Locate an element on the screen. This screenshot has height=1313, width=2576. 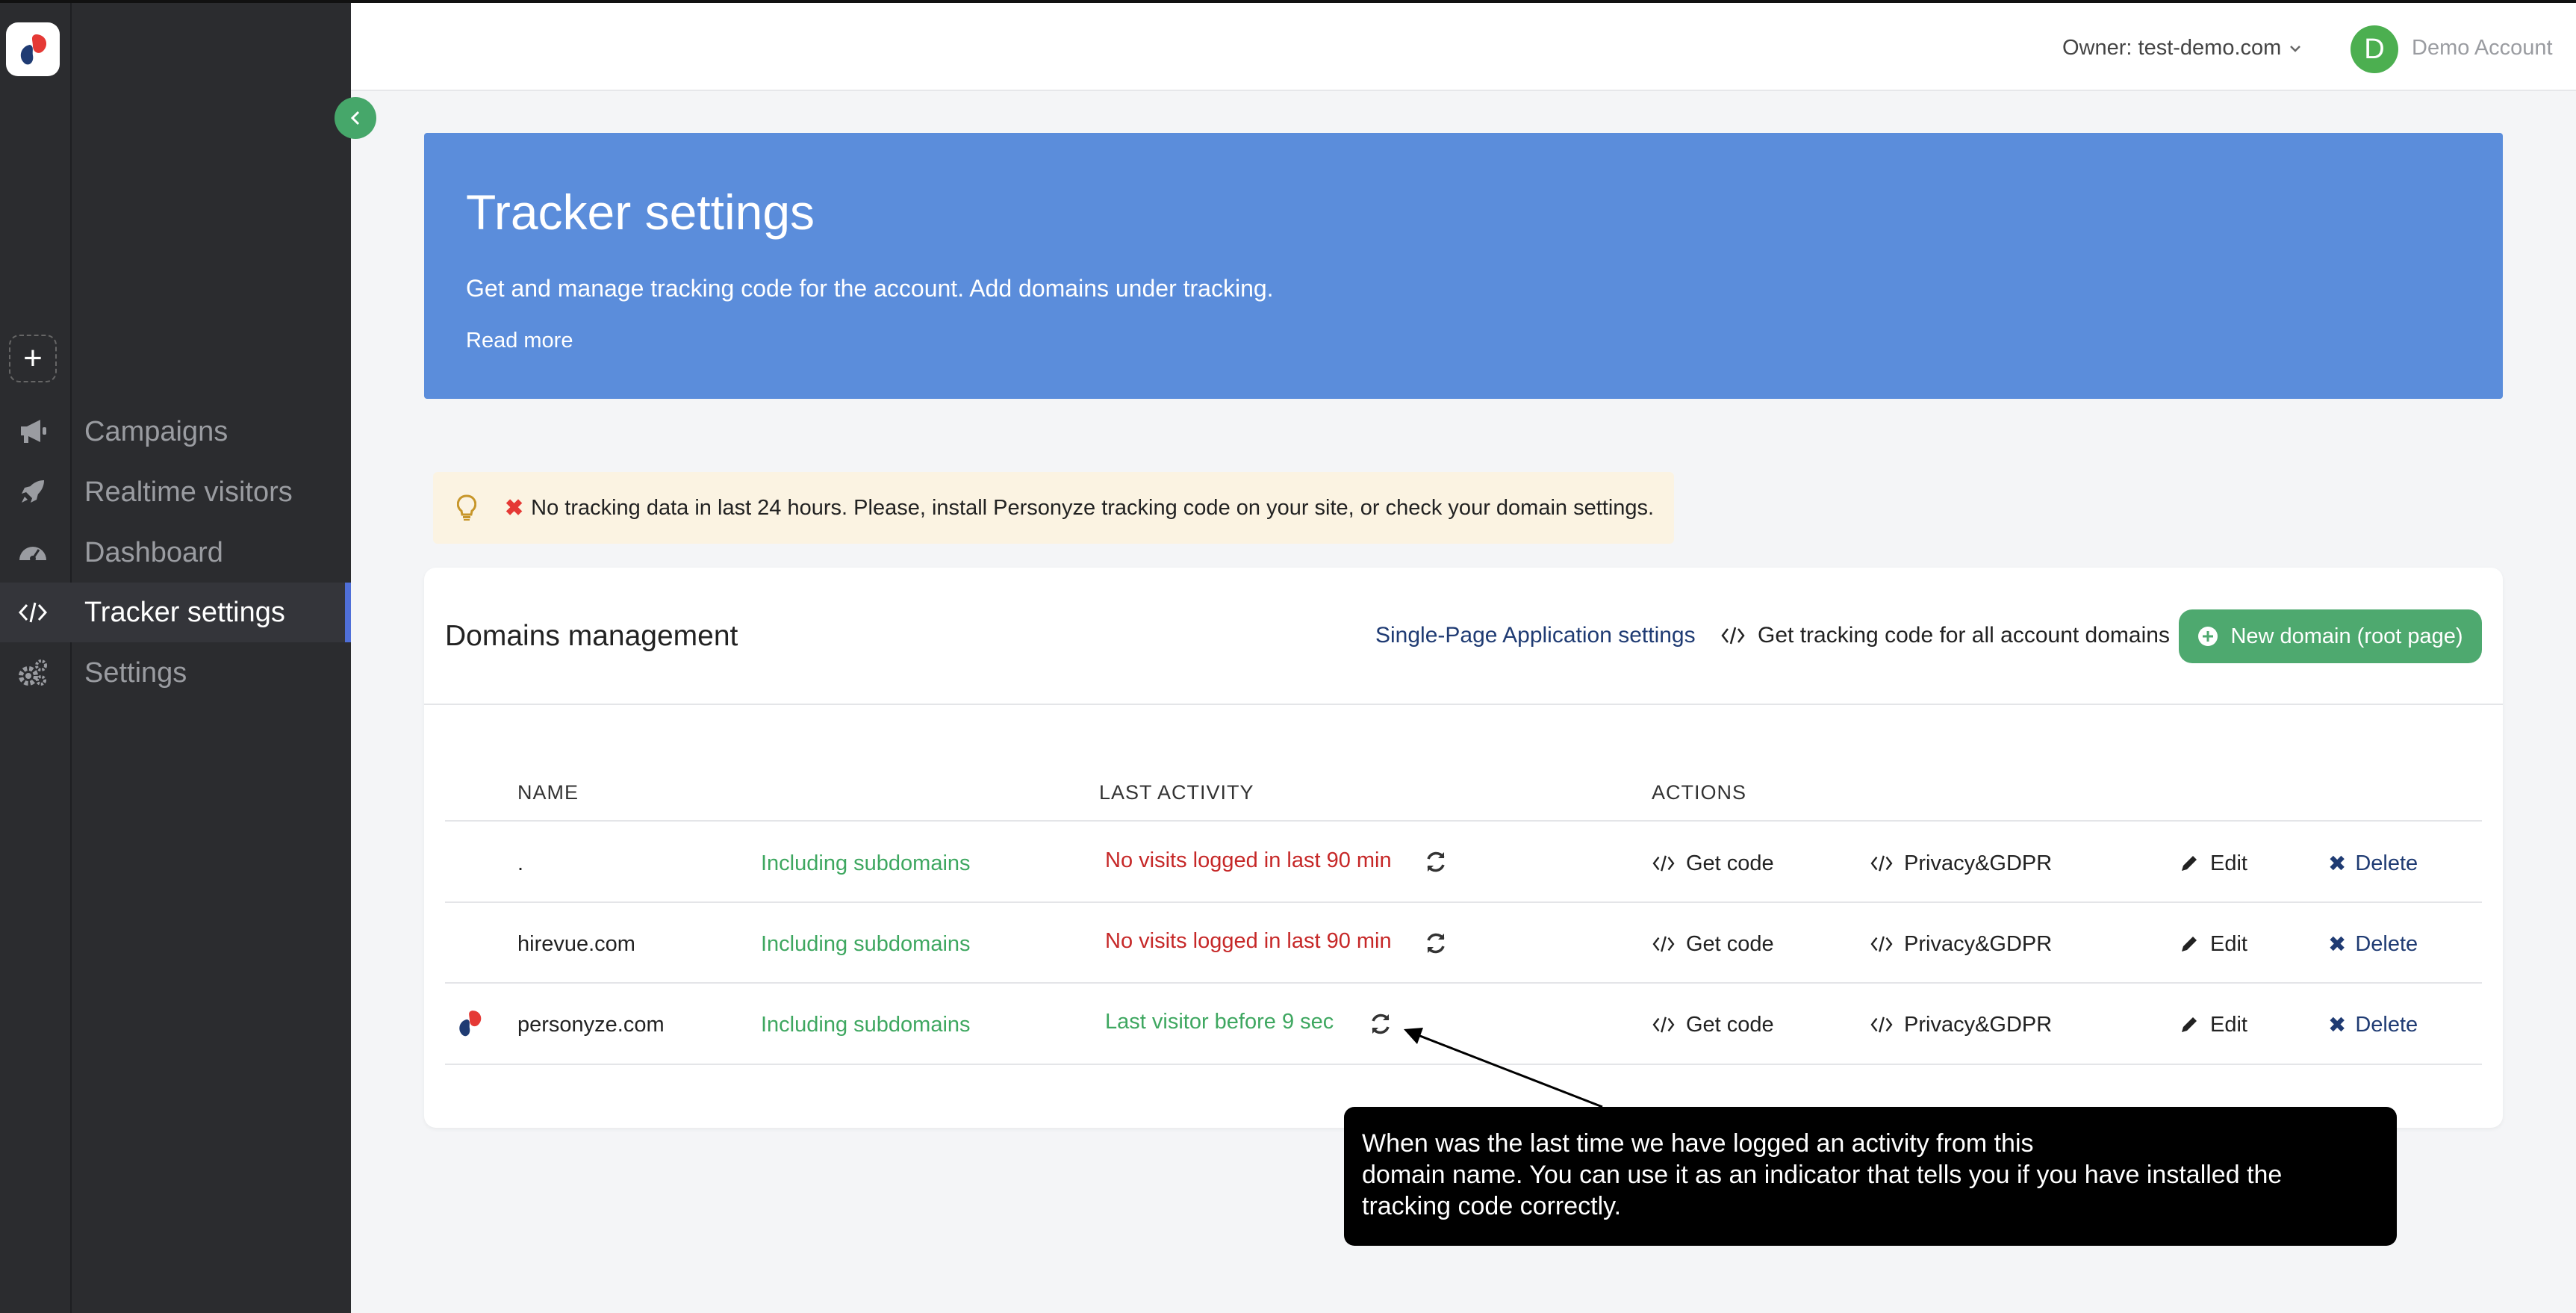
sidebar-item-realtime-visitors: Realtime visitors is located at coordinates (211, 492).